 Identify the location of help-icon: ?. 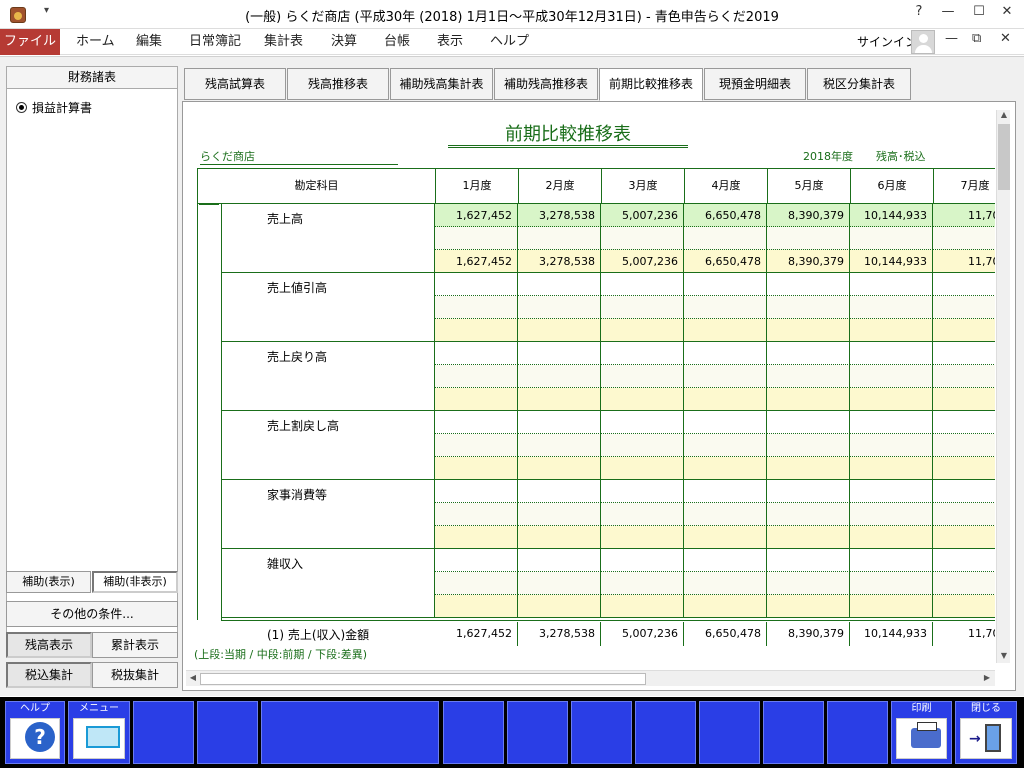
(919, 11).